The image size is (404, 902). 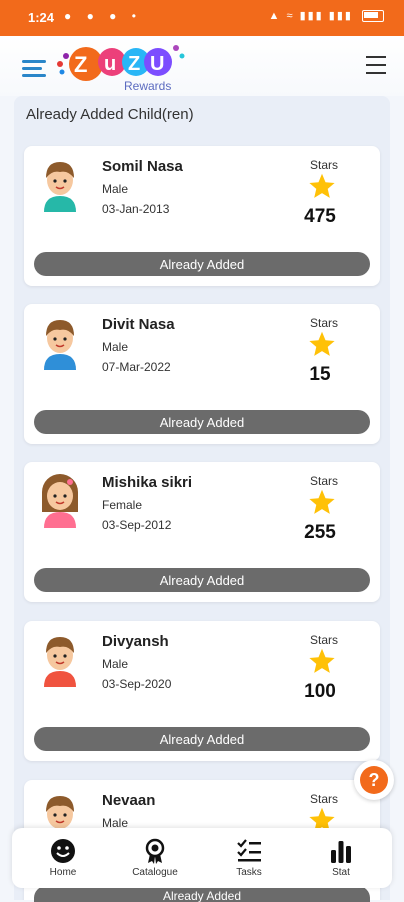 I want to click on nav-home: Home, so click(x=63, y=861).